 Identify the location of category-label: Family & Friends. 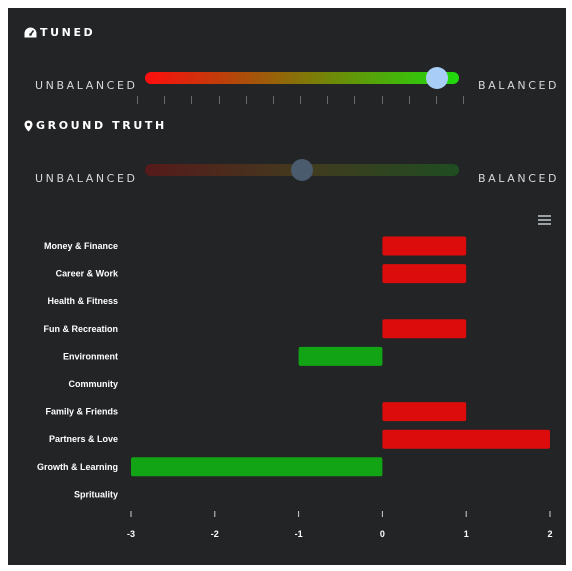
(81, 412).